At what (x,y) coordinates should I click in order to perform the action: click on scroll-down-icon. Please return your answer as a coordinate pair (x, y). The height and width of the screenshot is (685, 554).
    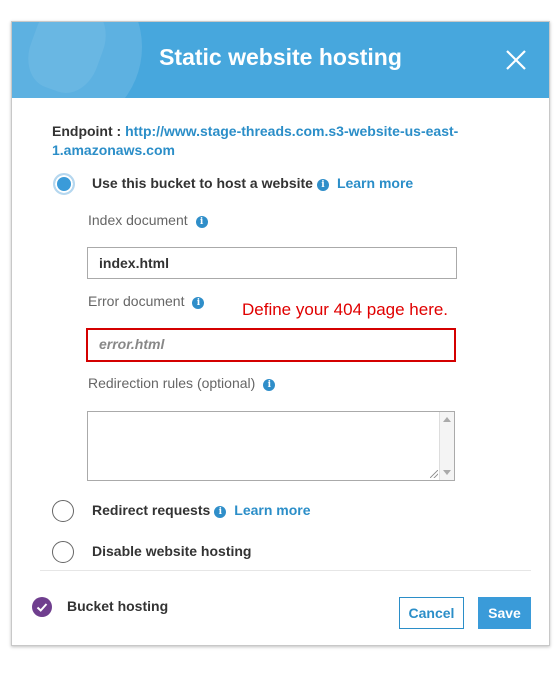
    Looking at the image, I should click on (447, 472).